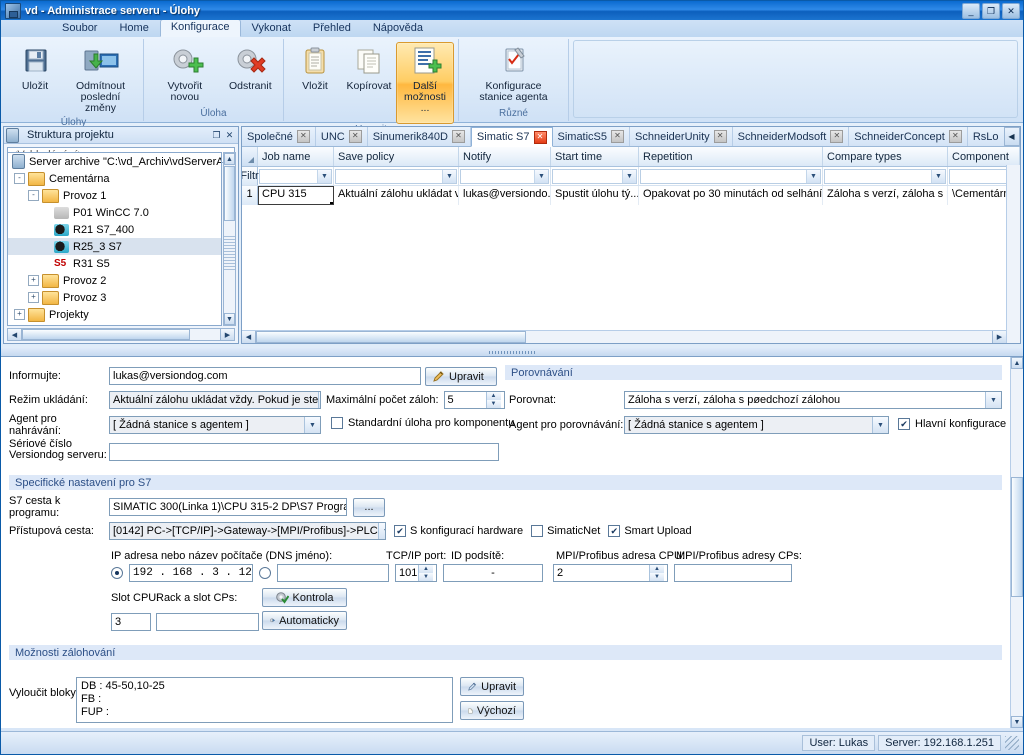 Image resolution: width=1024 pixels, height=755 pixels. I want to click on grid-scroll-left-arrow: ◀, so click(249, 337).